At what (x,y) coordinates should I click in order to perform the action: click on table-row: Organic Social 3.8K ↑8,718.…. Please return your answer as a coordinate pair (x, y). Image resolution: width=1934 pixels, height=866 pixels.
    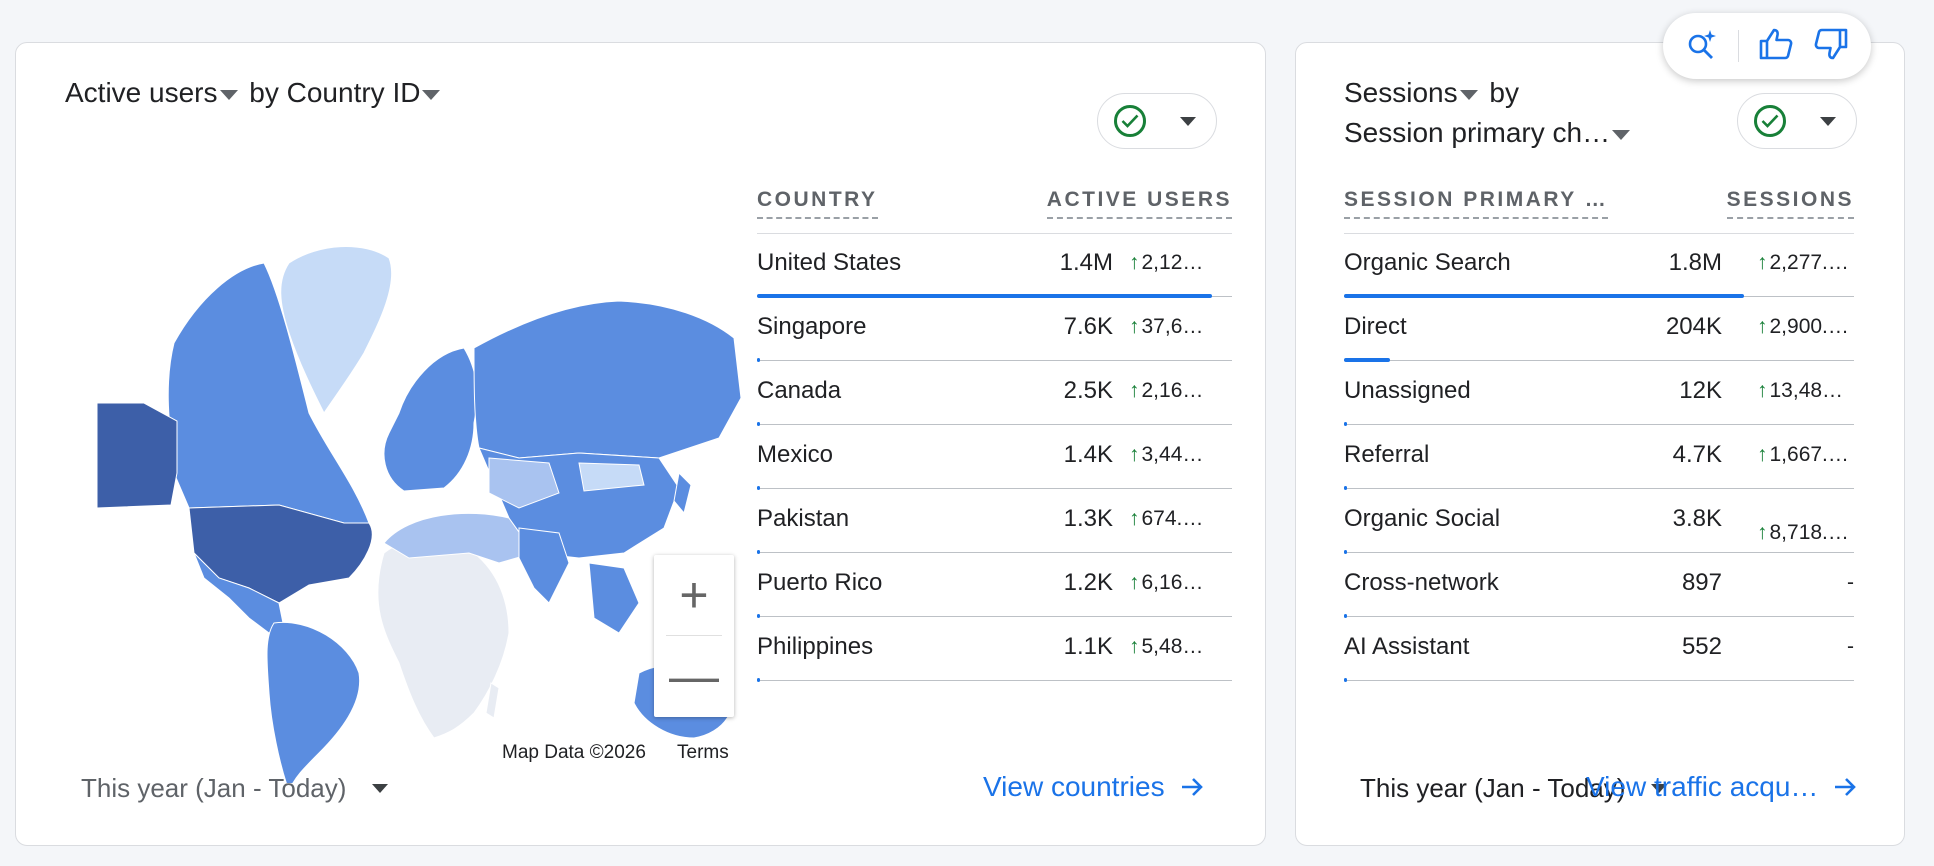
    Looking at the image, I should click on (1599, 521).